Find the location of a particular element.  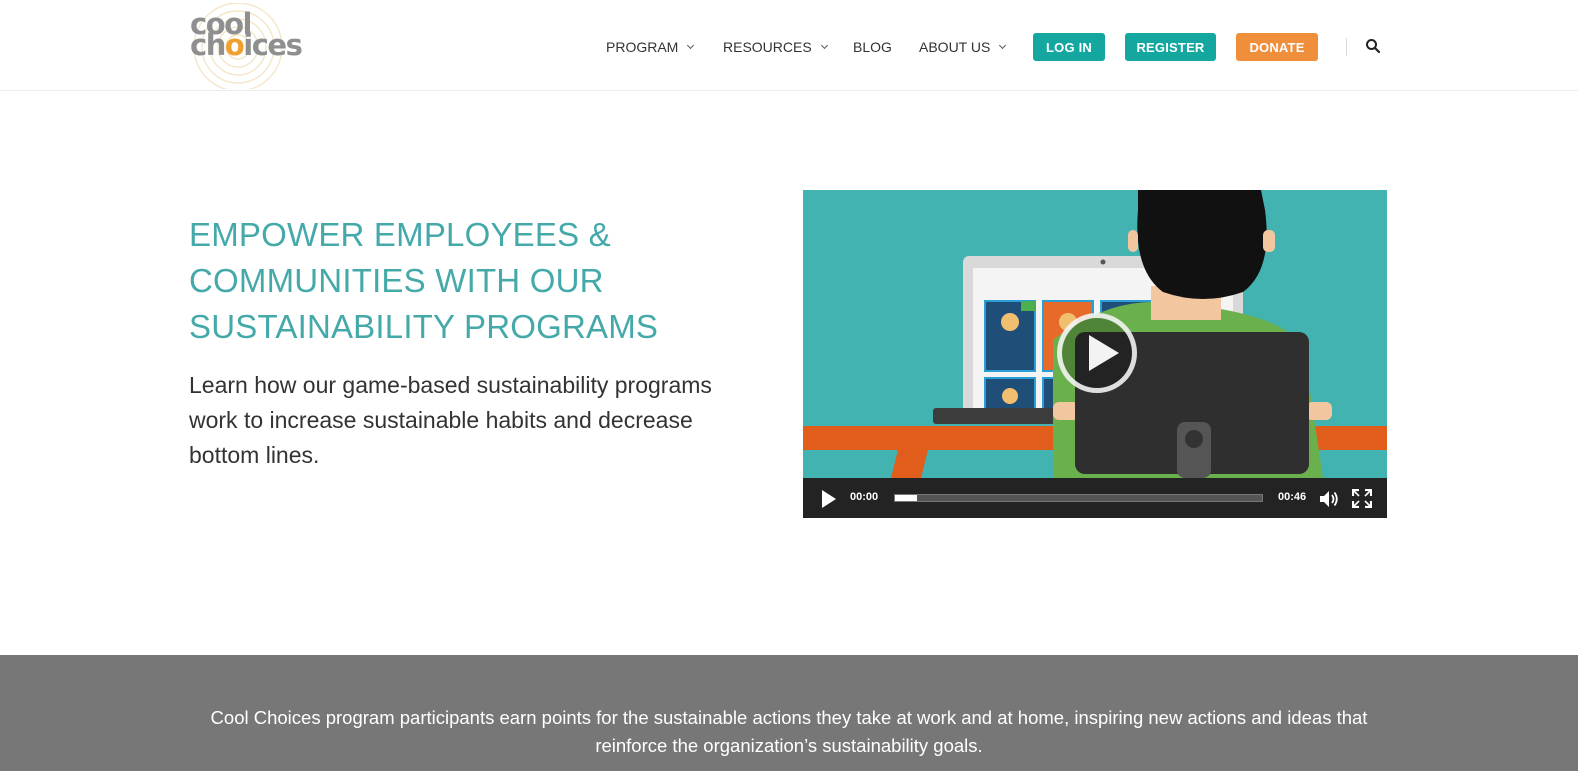

search-icon is located at coordinates (1373, 46).